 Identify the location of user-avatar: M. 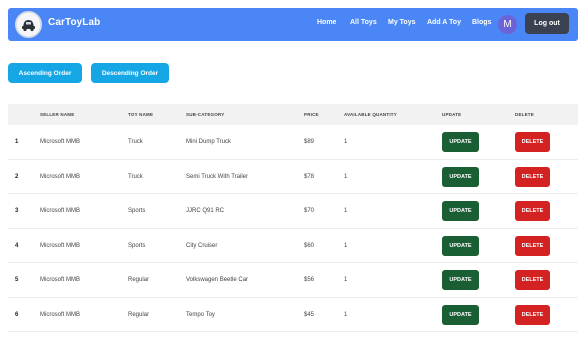
(507, 24).